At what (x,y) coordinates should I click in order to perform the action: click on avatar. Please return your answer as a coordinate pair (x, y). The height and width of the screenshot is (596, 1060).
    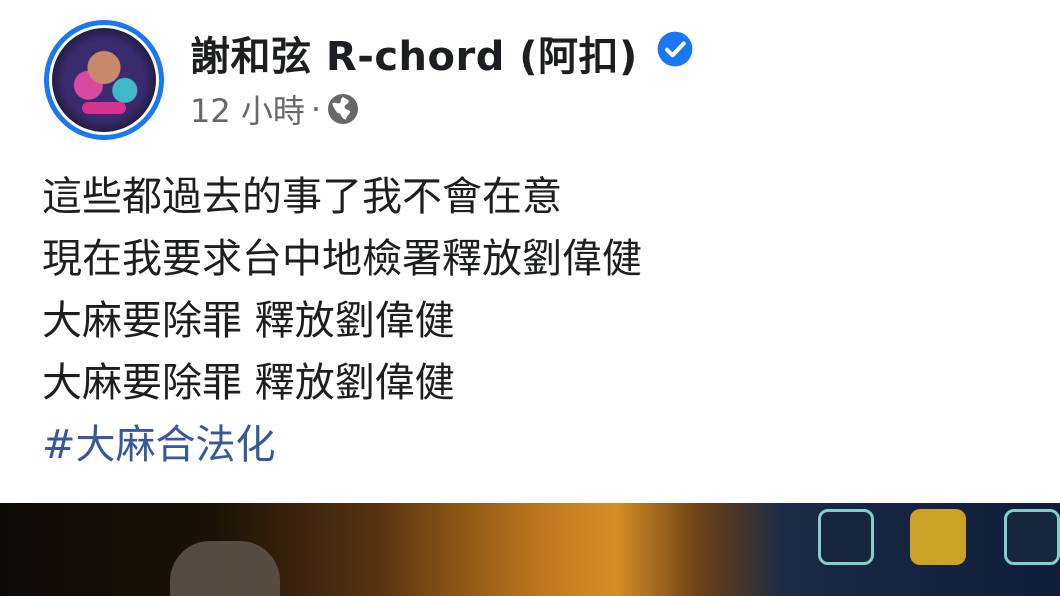
    Looking at the image, I should click on (104, 80).